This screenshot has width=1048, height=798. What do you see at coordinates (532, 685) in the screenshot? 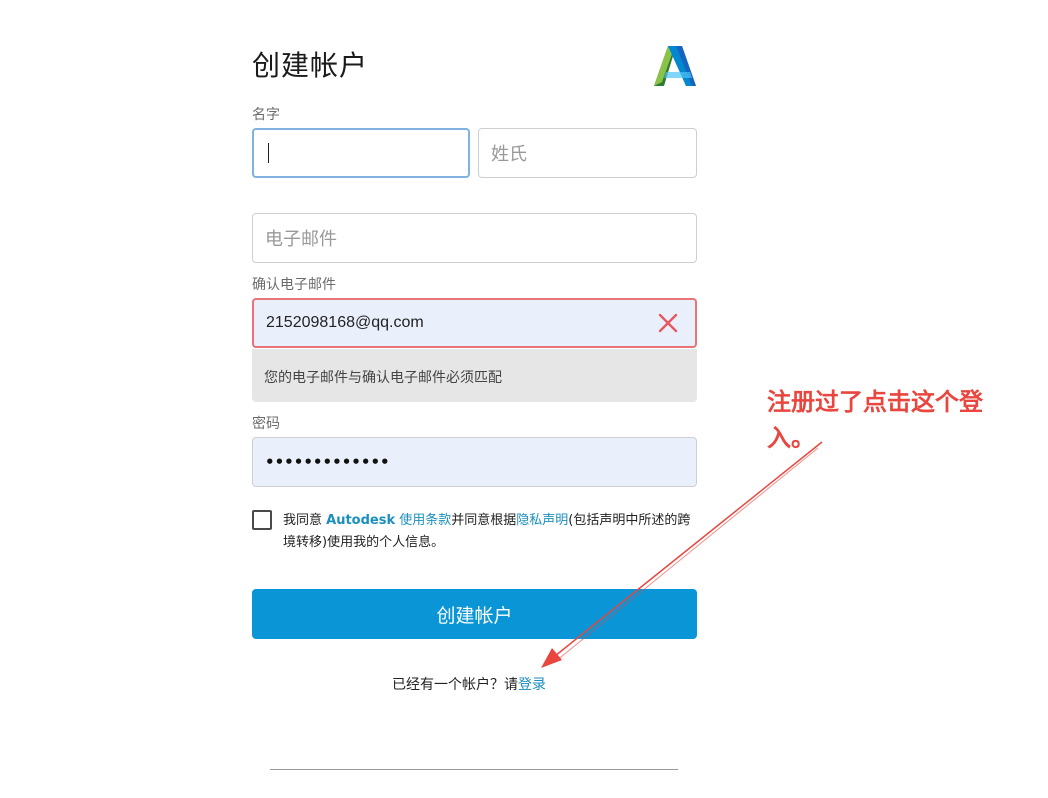
I see `signin-link: 登录` at bounding box center [532, 685].